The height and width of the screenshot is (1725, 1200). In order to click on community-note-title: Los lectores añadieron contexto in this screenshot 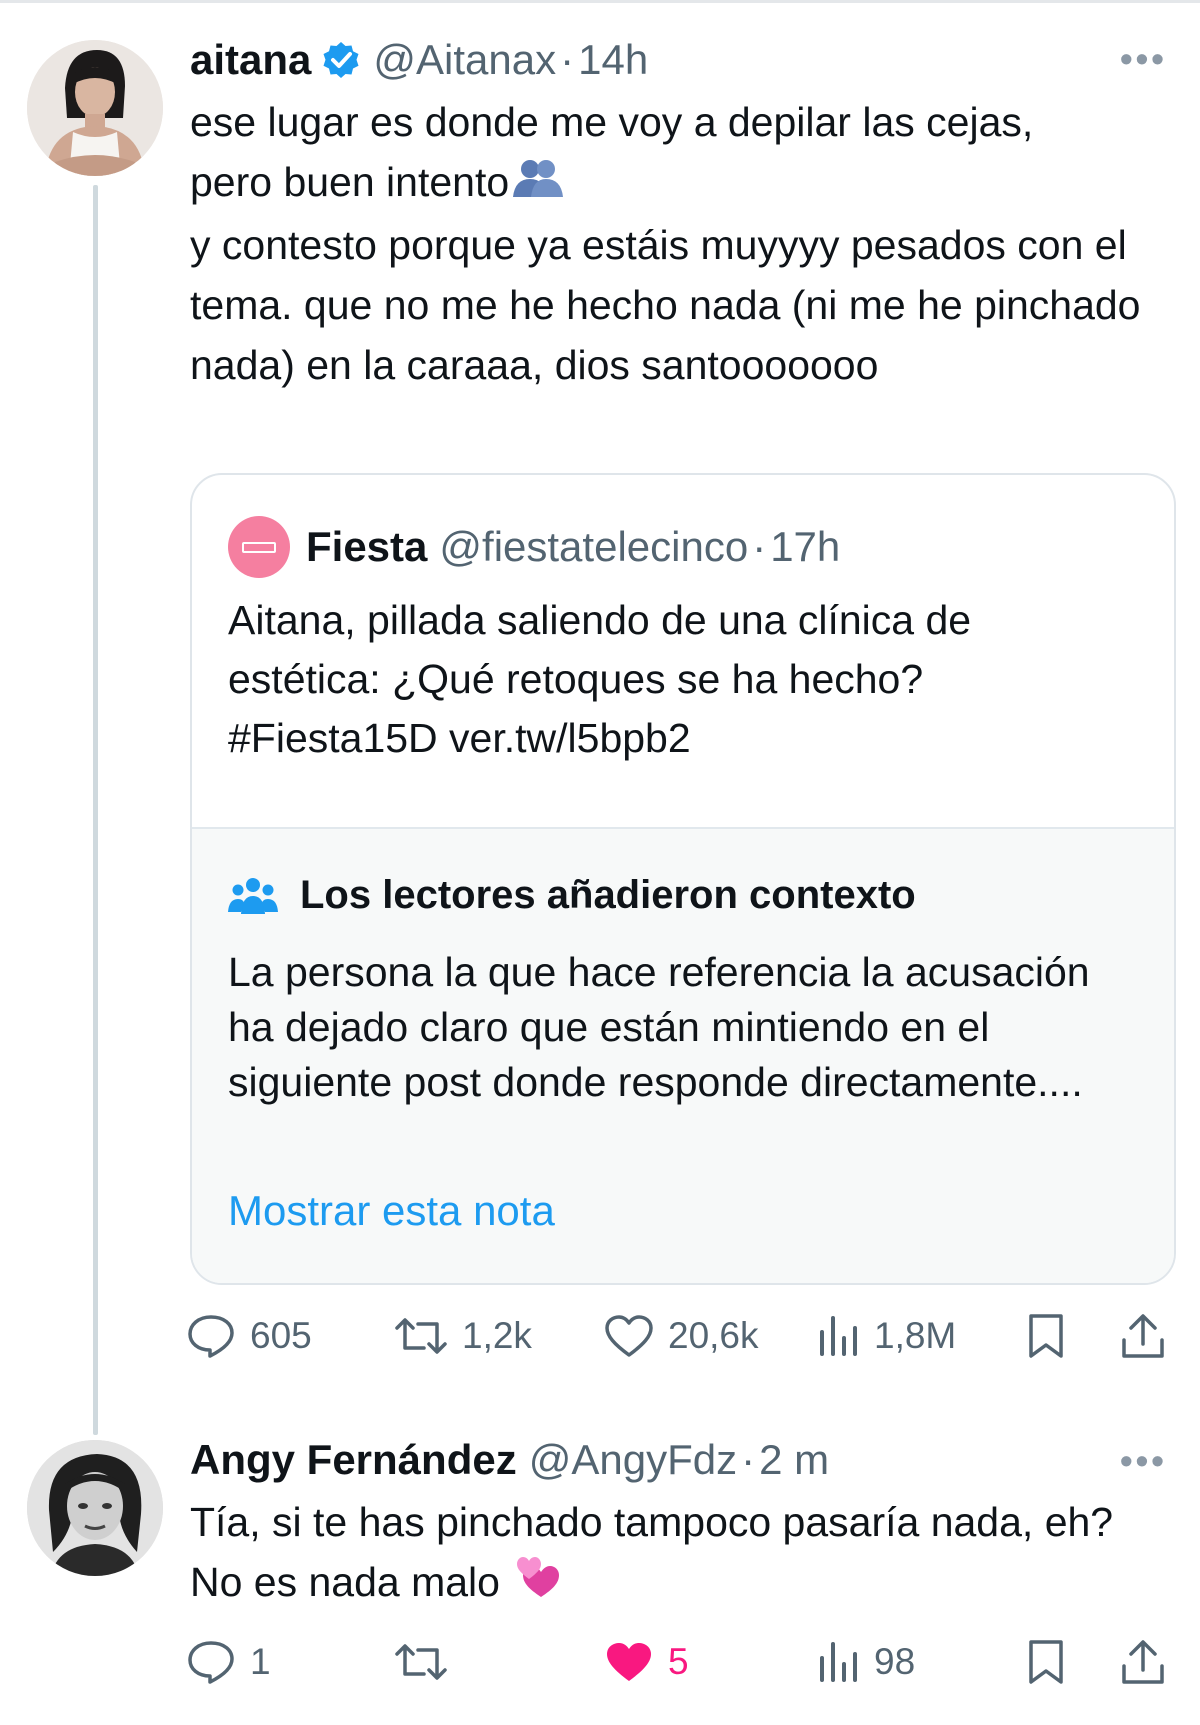, I will do `click(608, 895)`.